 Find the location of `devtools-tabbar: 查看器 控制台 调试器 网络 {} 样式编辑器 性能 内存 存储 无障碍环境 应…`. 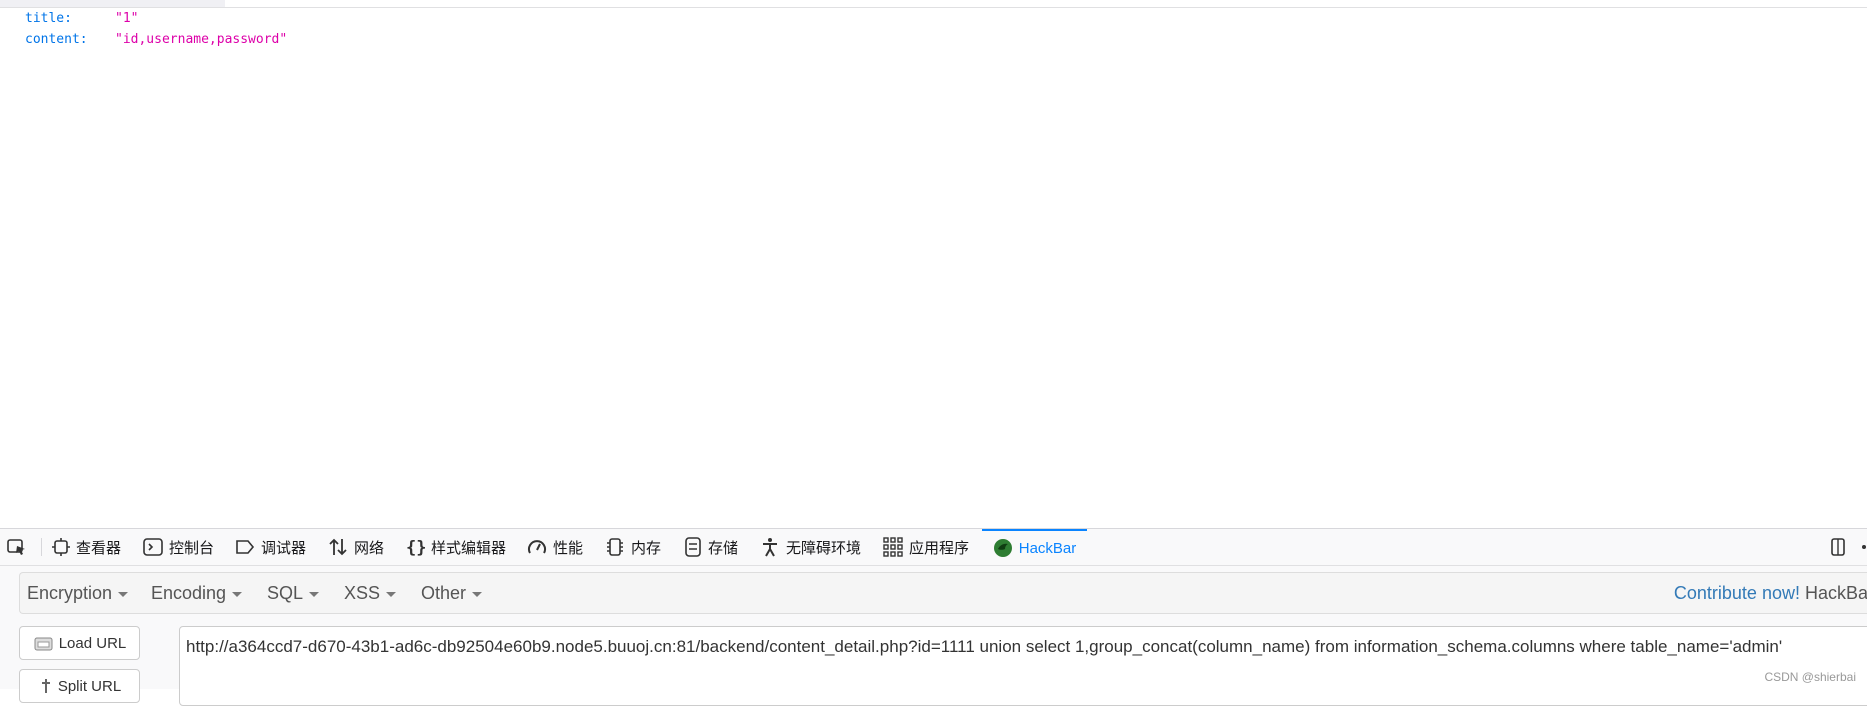

devtools-tabbar: 查看器 控制台 调试器 网络 {} 样式编辑器 性能 内存 存储 无障碍环境 应… is located at coordinates (933, 547).